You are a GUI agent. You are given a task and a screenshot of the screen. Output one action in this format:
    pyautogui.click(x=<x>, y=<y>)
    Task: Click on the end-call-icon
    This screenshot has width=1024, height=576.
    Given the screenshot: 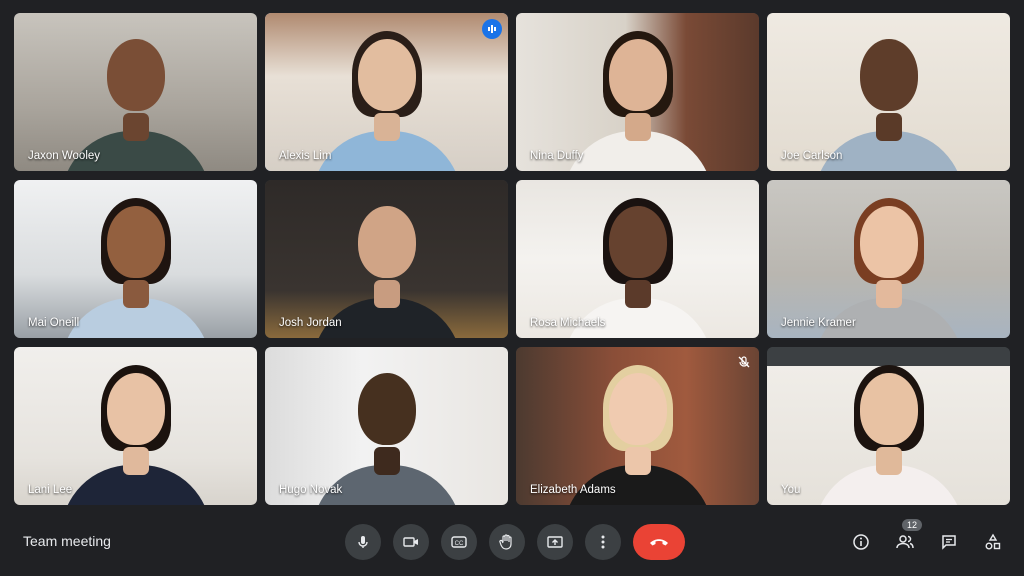 What is the action you would take?
    pyautogui.click(x=659, y=542)
    